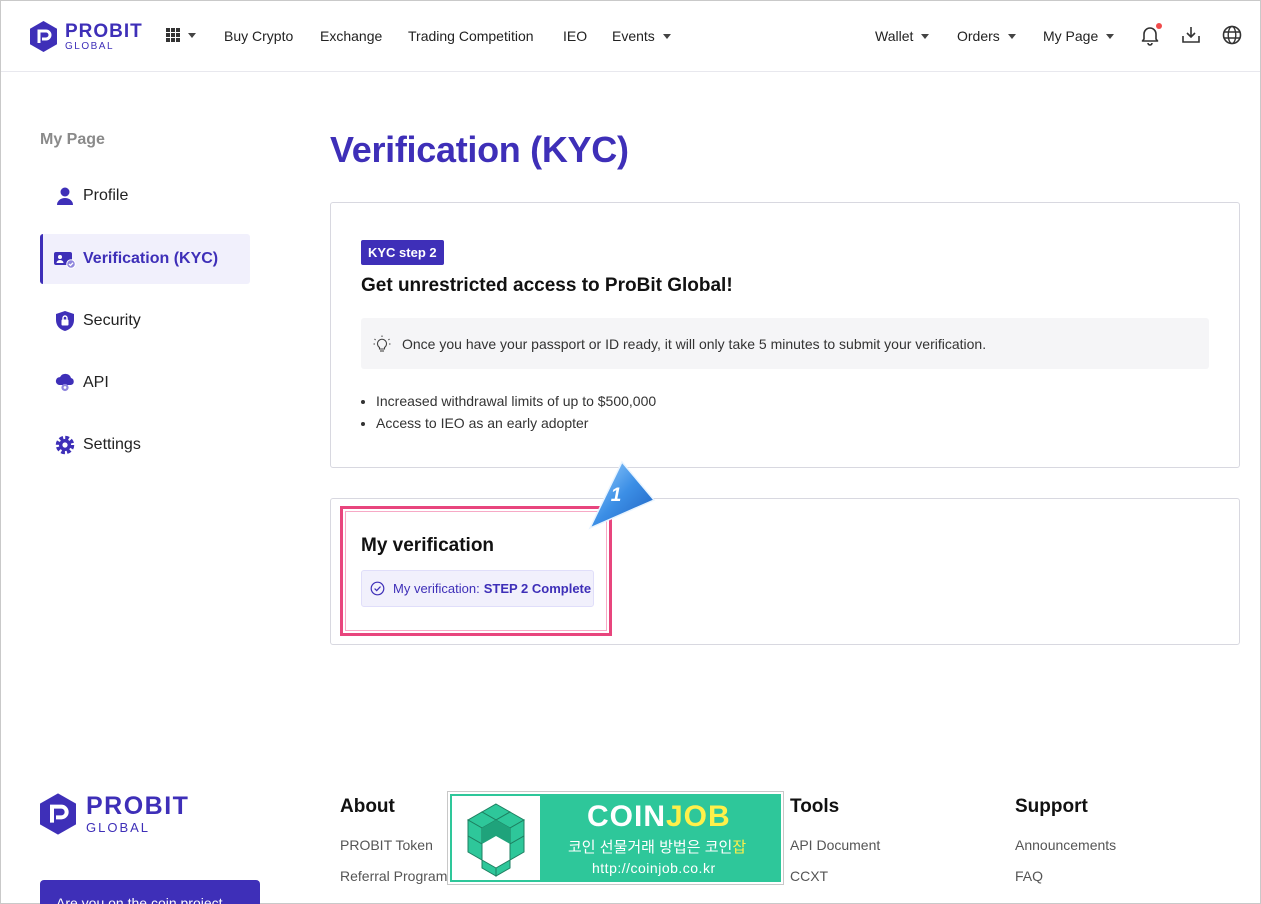 The width and height of the screenshot is (1261, 904). Describe the element at coordinates (382, 343) in the screenshot. I see `lightbulb-icon` at that location.